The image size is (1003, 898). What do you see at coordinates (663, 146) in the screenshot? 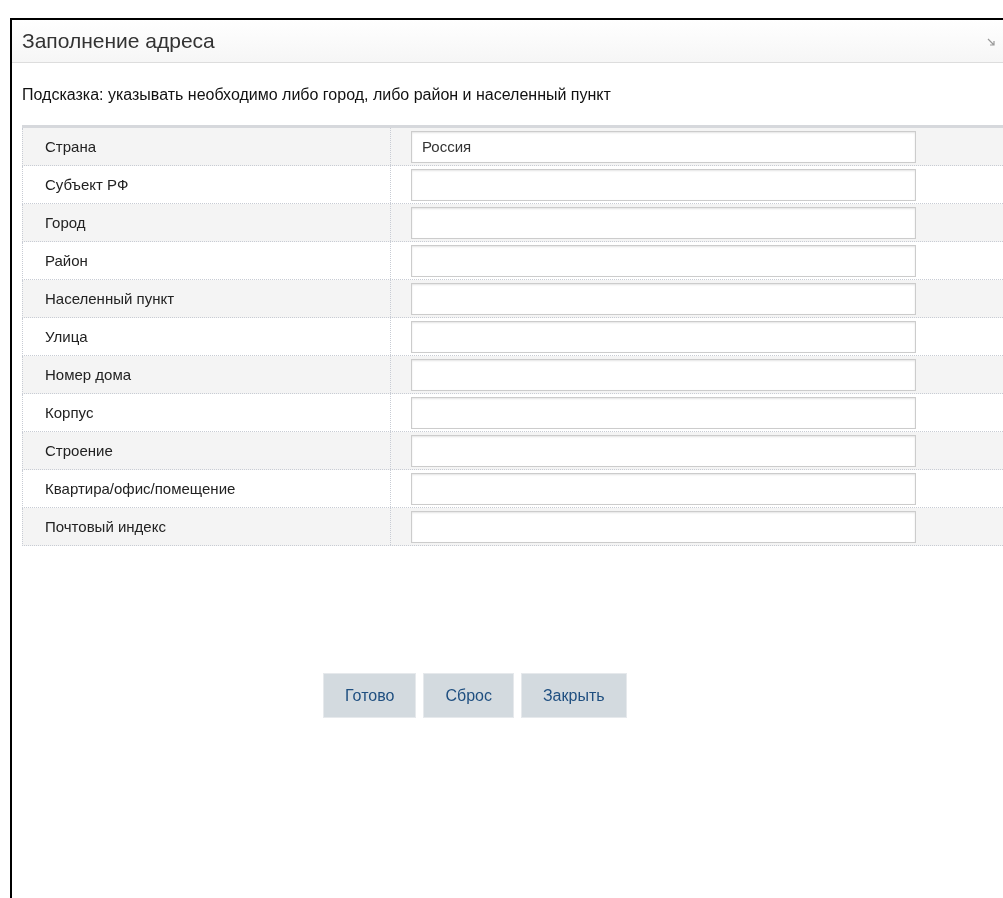
I see `input-field: Россия` at bounding box center [663, 146].